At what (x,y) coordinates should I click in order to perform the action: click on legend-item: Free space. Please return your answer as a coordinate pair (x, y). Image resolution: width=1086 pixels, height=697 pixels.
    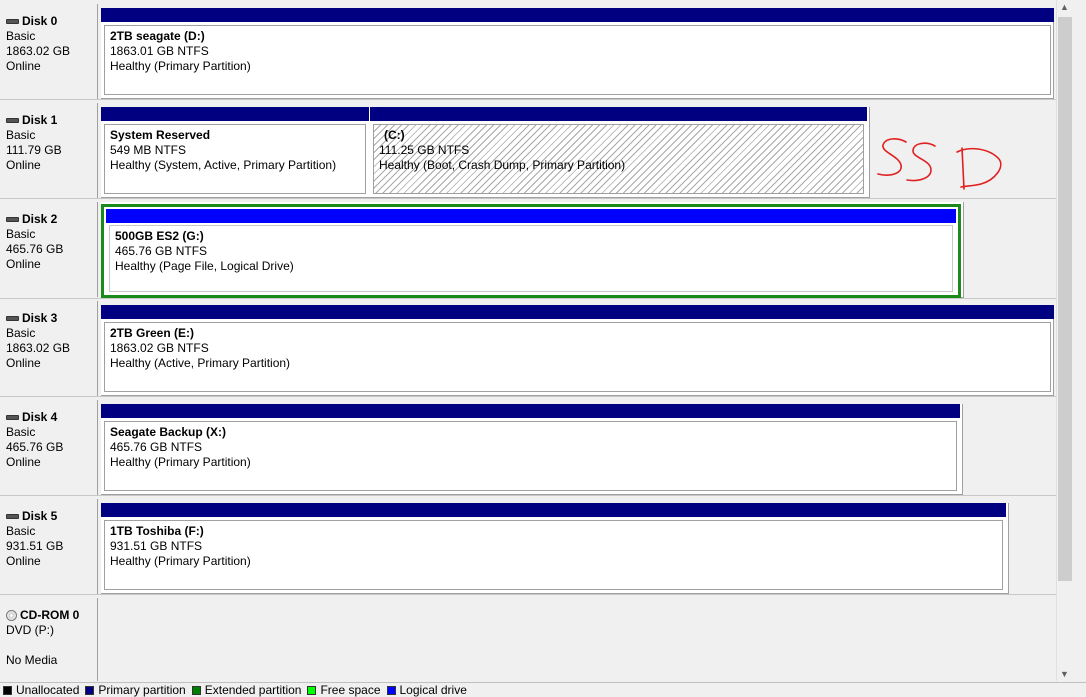
    Looking at the image, I should click on (344, 690).